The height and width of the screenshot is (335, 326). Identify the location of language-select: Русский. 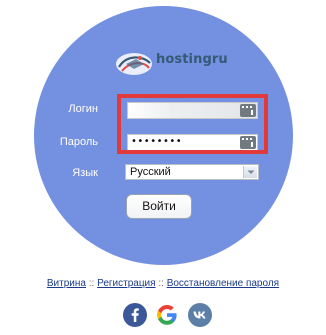
(192, 172).